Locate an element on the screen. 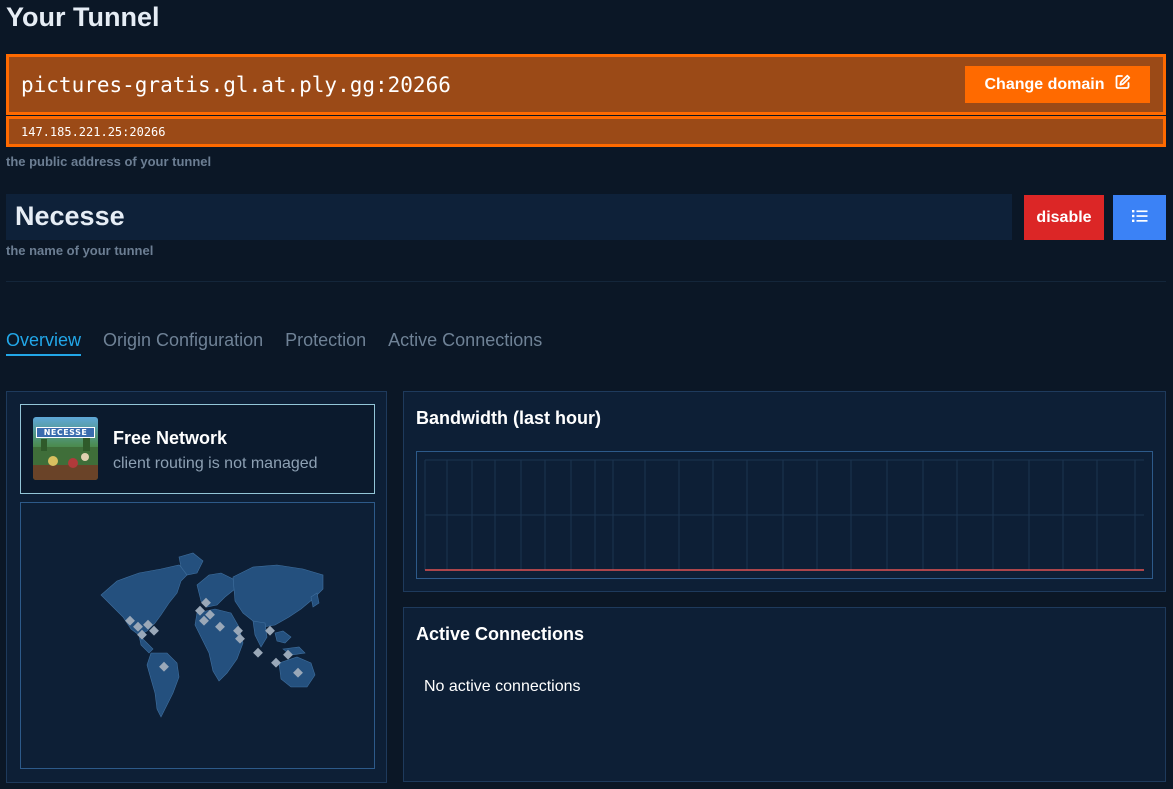  network-title: Free Network is located at coordinates (170, 438).